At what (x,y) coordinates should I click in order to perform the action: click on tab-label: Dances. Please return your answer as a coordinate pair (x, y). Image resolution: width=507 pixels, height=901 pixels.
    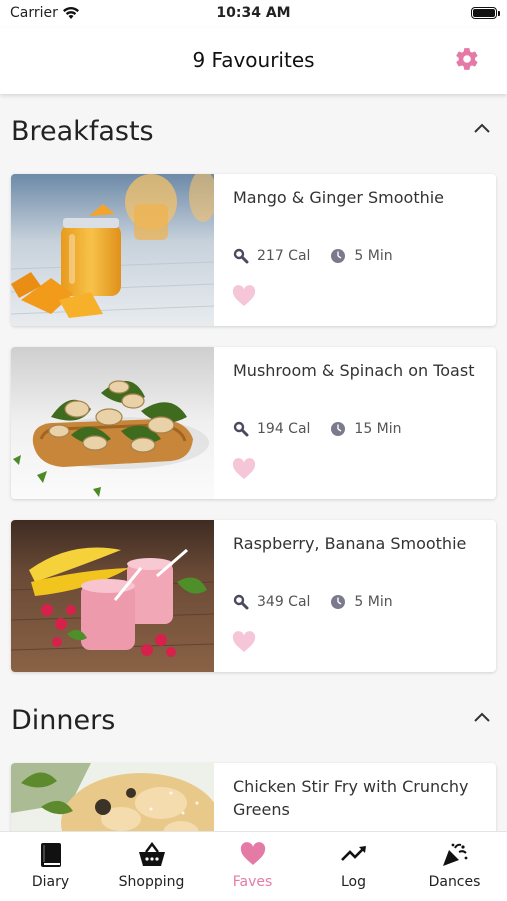
    Looking at the image, I should click on (454, 882).